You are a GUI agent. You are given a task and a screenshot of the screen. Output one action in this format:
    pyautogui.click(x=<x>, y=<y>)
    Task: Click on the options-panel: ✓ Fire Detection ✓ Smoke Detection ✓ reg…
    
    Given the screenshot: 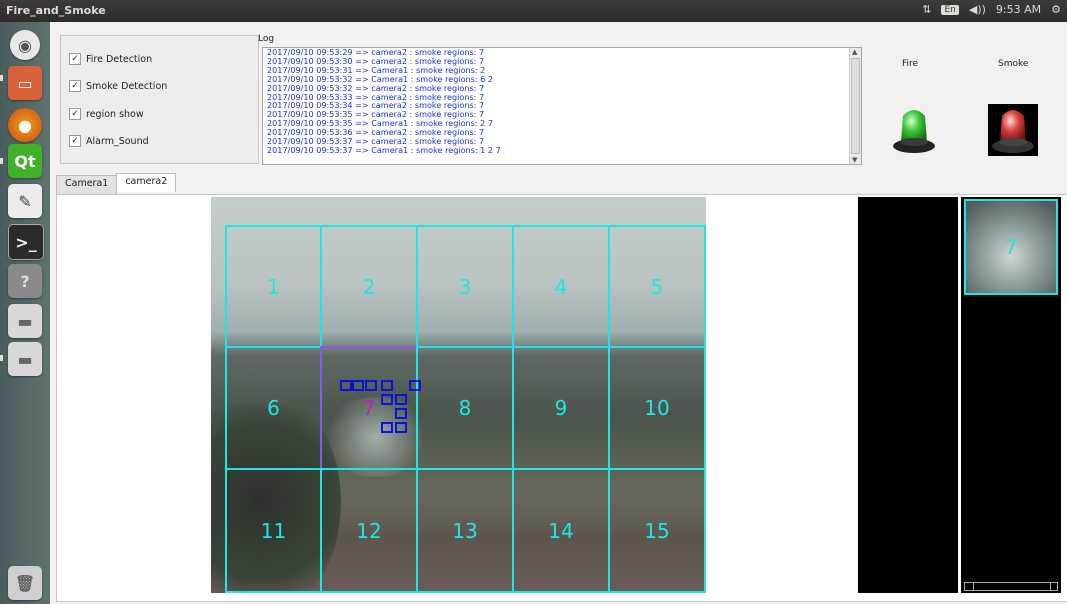 What is the action you would take?
    pyautogui.click(x=159, y=99)
    